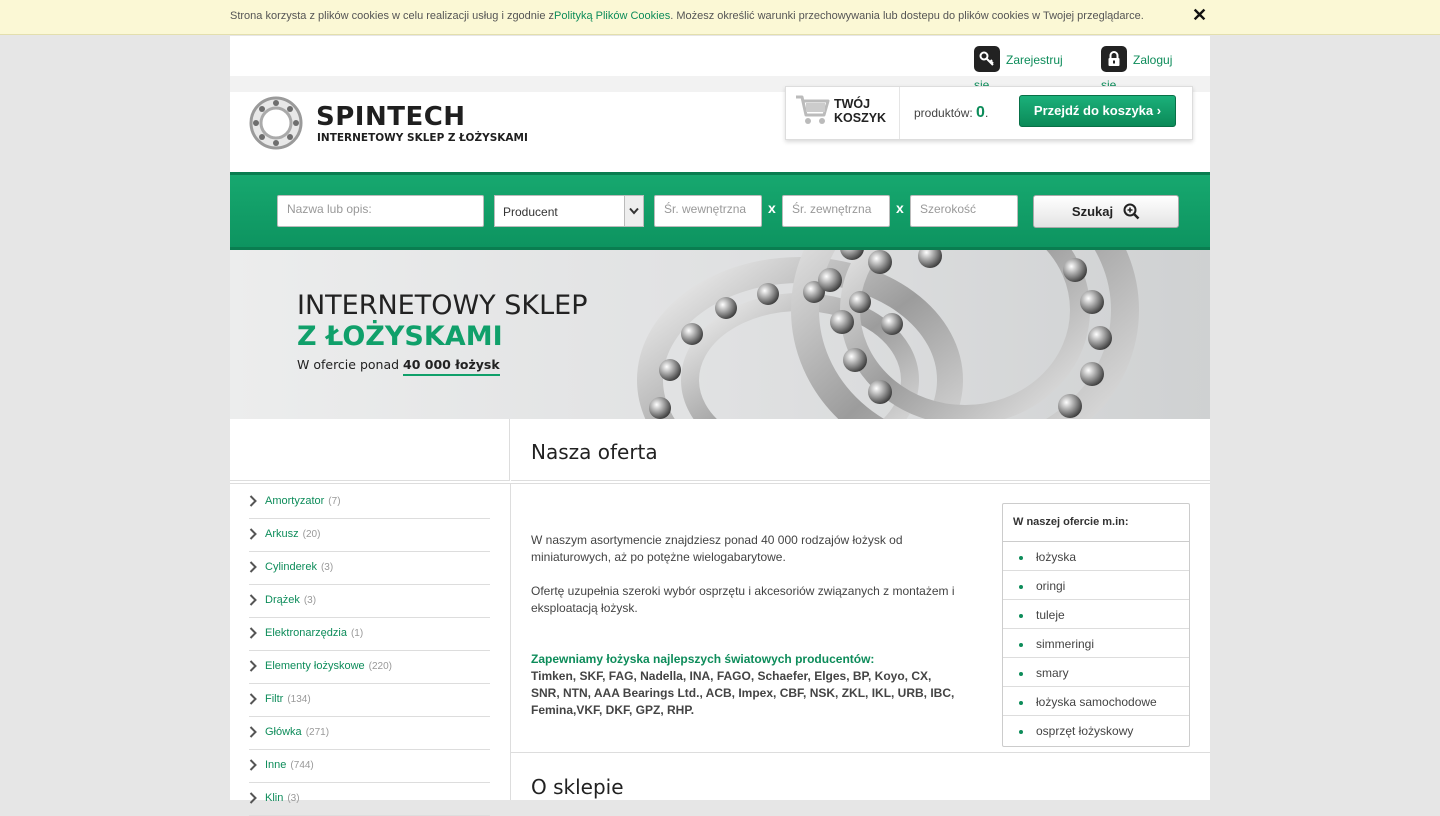 This screenshot has height=816, width=1440. What do you see at coordinates (852, 104) in the screenshot?
I see `cart-title-line1: TWÓJ` at bounding box center [852, 104].